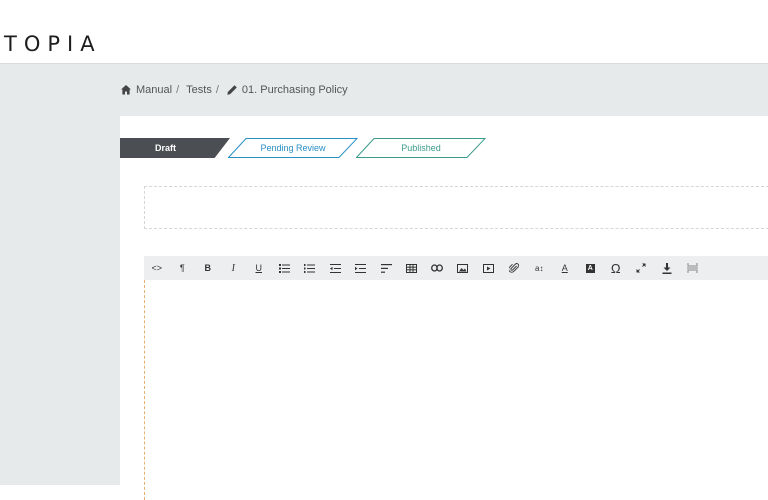  What do you see at coordinates (387, 268) in the screenshot?
I see `align-left-icon` at bounding box center [387, 268].